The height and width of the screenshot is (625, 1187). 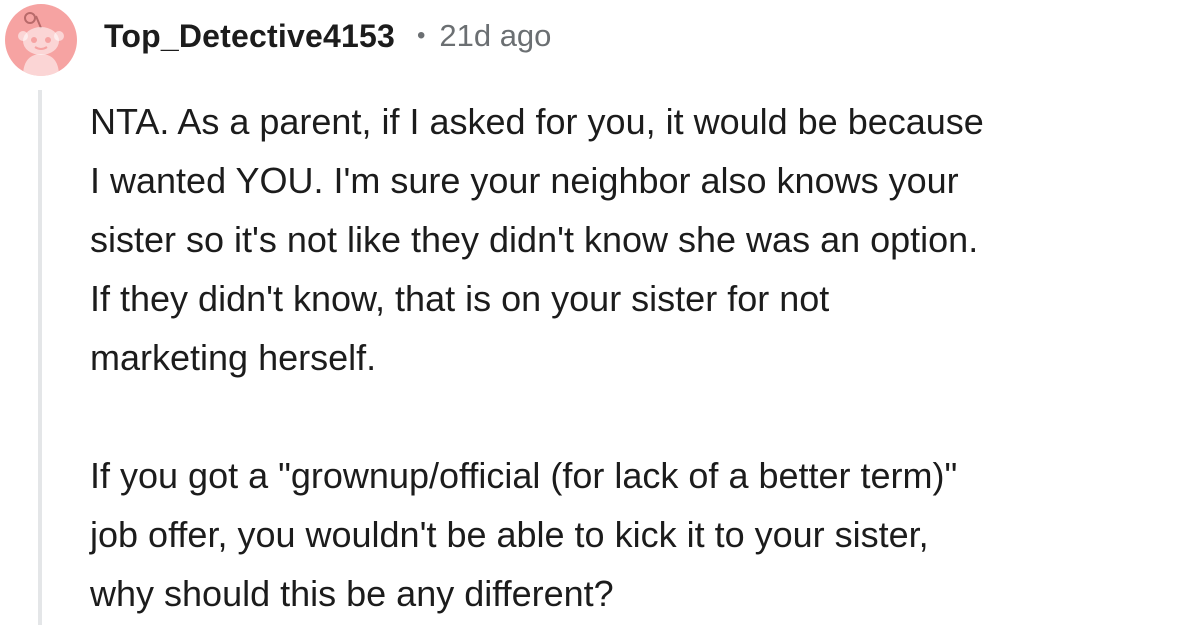 What do you see at coordinates (495, 35) in the screenshot?
I see `comment-age: 21d ago` at bounding box center [495, 35].